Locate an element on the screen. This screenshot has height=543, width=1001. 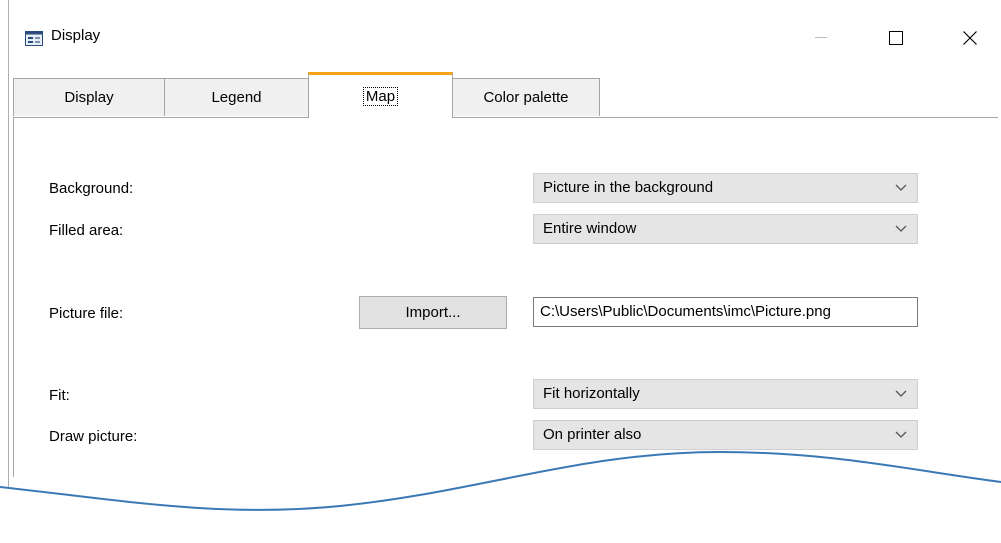
minimize-icon is located at coordinates (821, 37).